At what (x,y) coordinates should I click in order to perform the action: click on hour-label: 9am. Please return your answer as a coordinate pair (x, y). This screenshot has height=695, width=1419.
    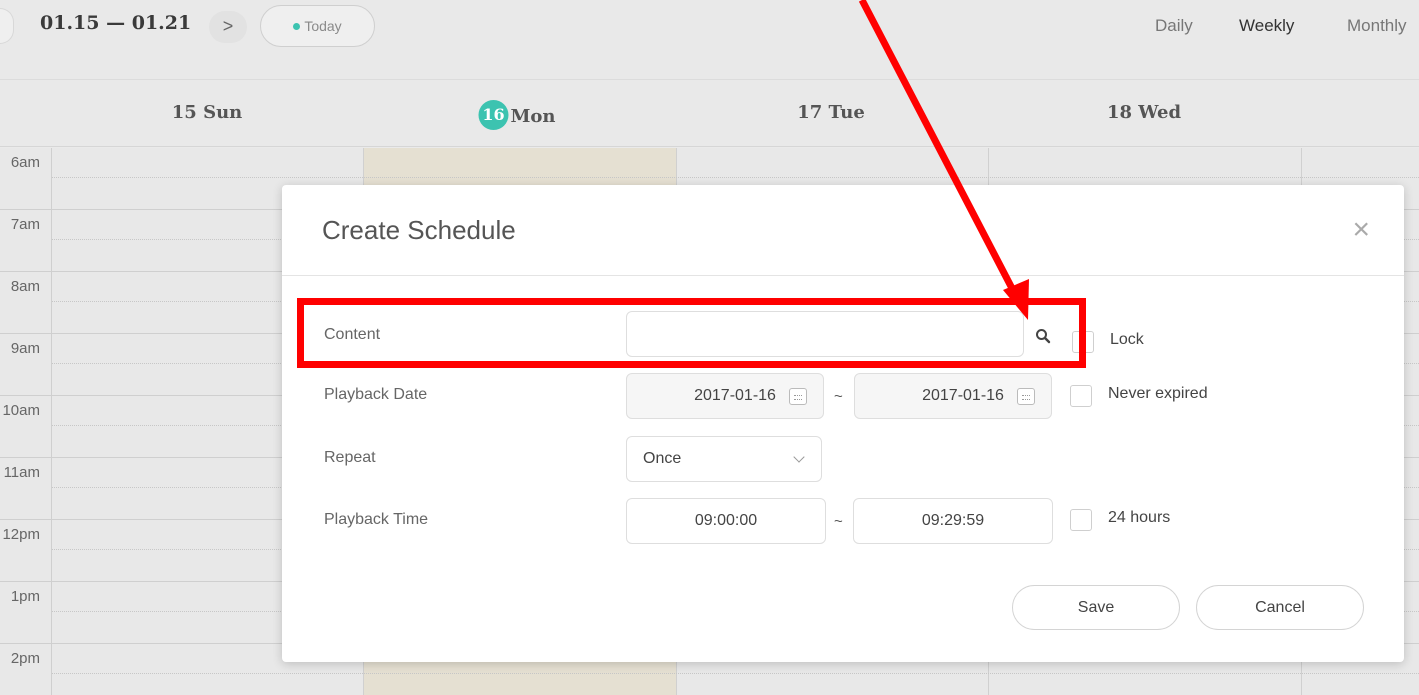
    Looking at the image, I should click on (25, 348).